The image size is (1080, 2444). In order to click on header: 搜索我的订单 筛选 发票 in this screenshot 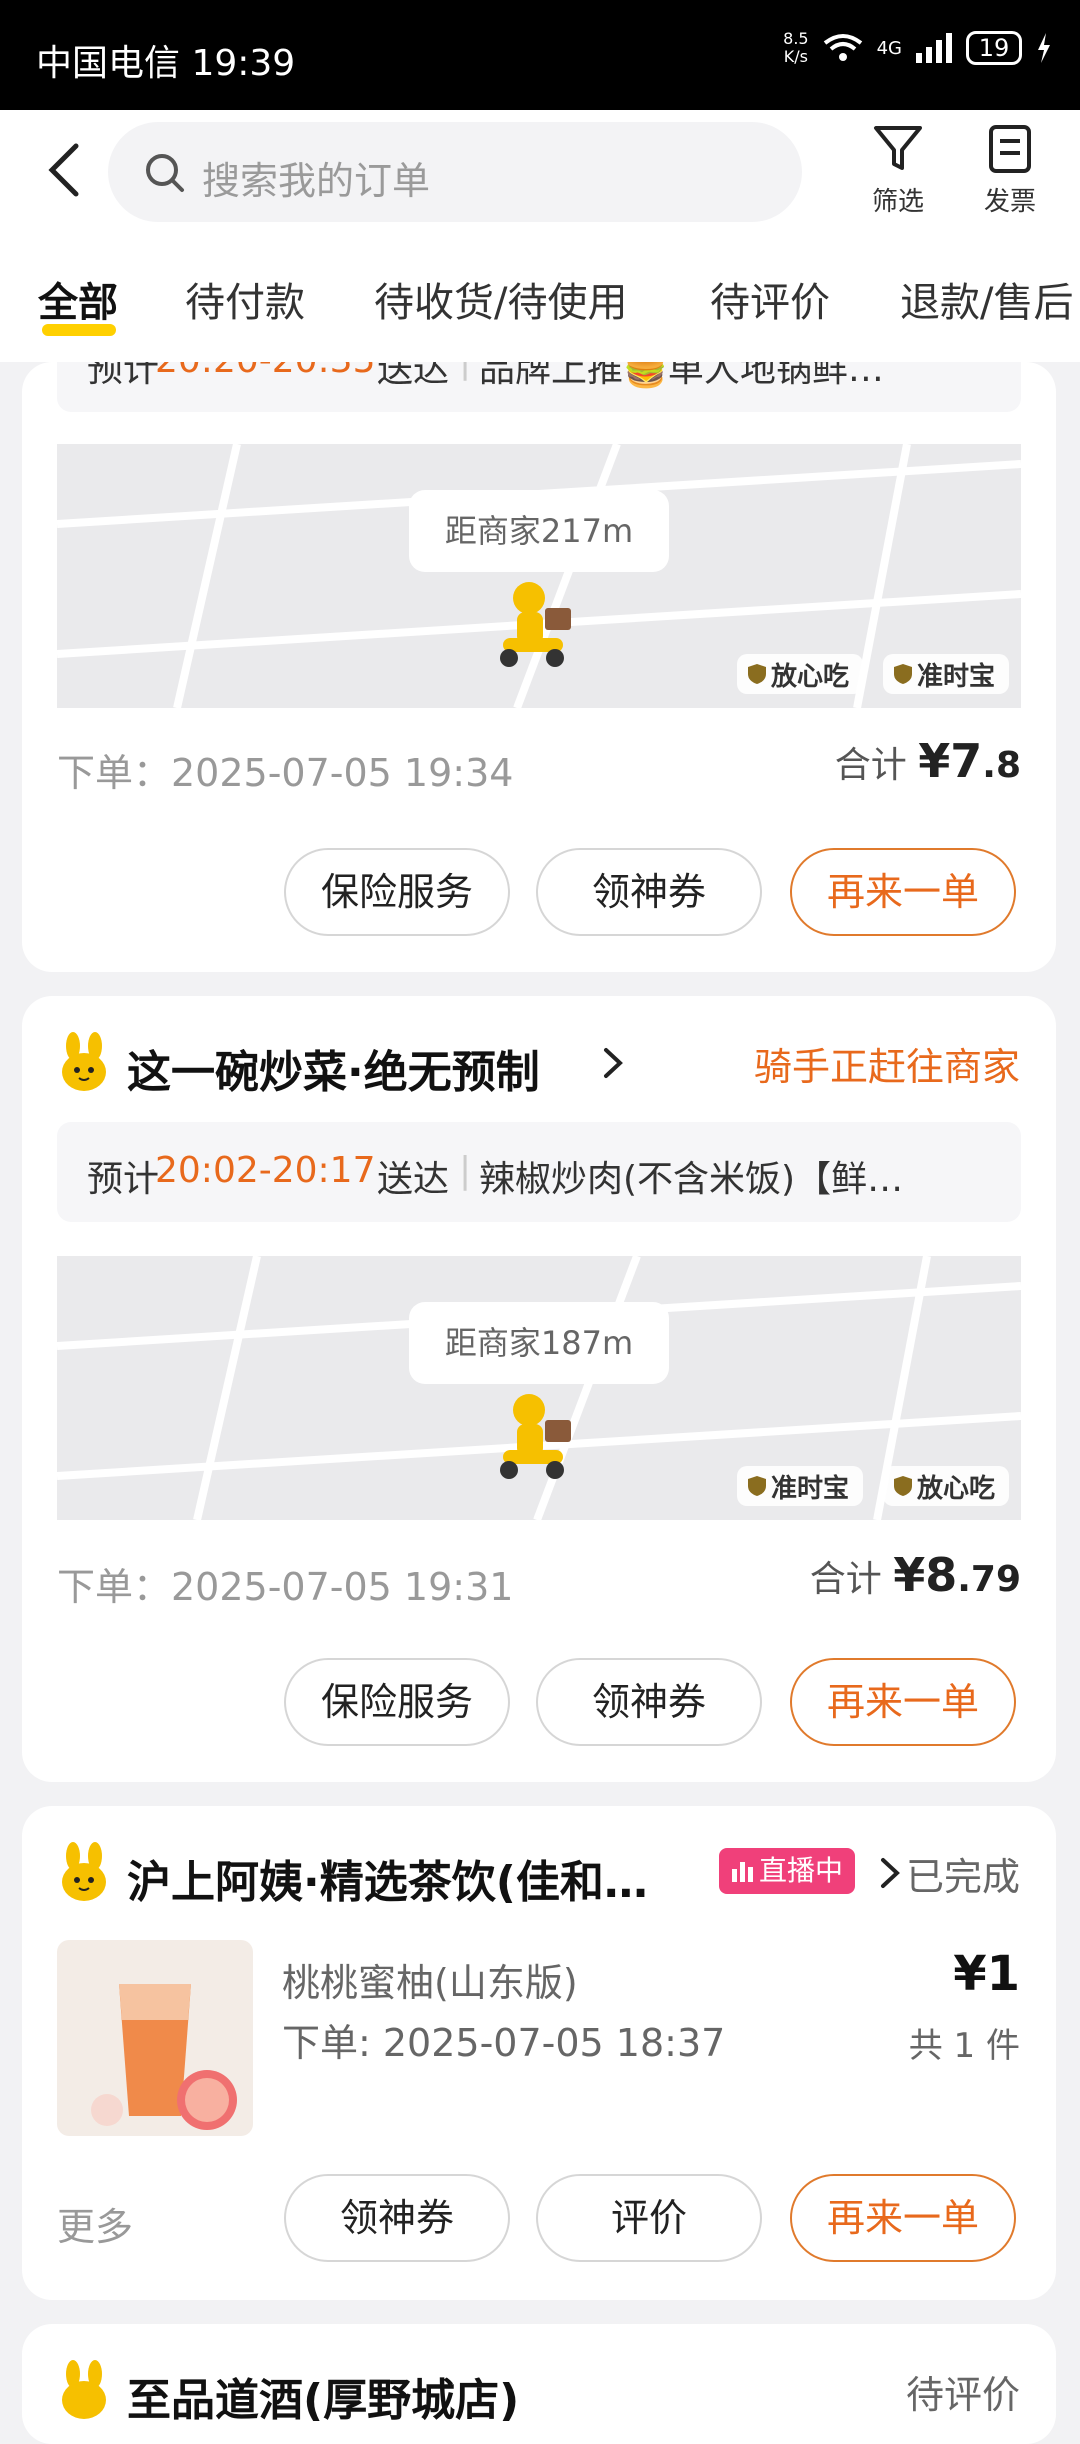, I will do `click(540, 175)`.